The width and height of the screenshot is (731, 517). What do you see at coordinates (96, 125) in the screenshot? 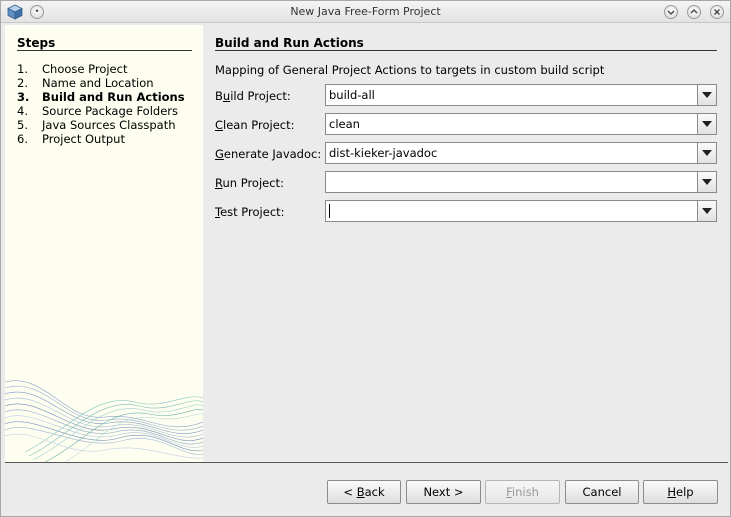
I see `step-item: 5. Java Sources Classpath` at bounding box center [96, 125].